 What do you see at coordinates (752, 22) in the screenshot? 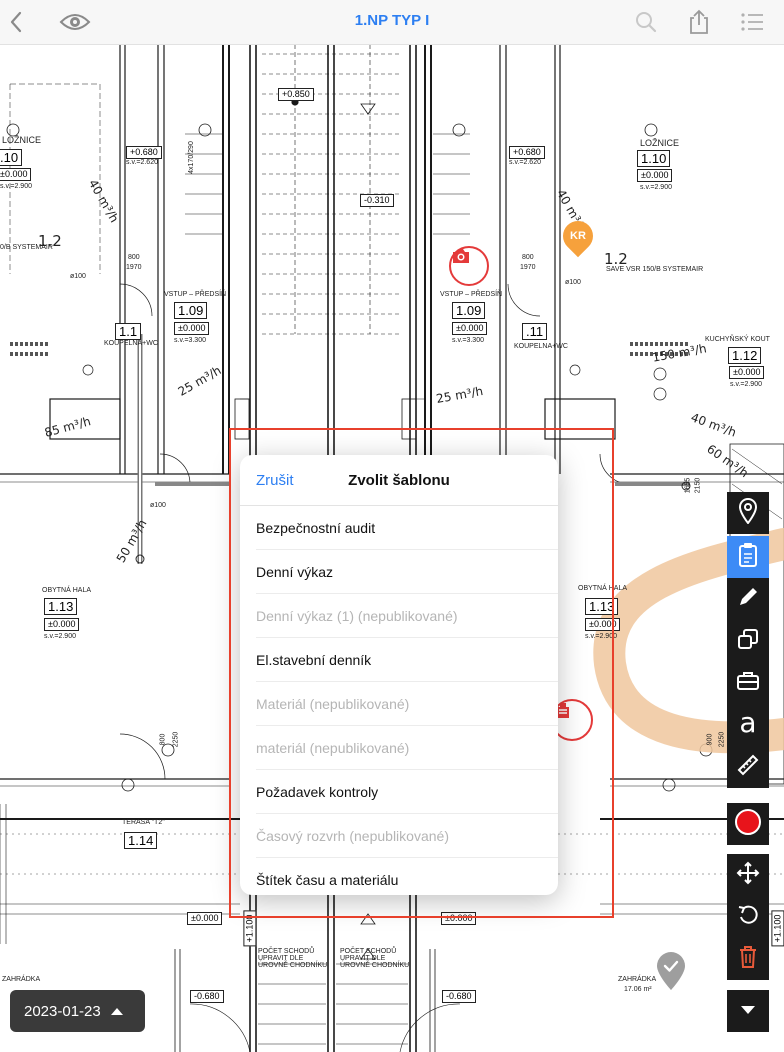
I see `list-icon` at bounding box center [752, 22].